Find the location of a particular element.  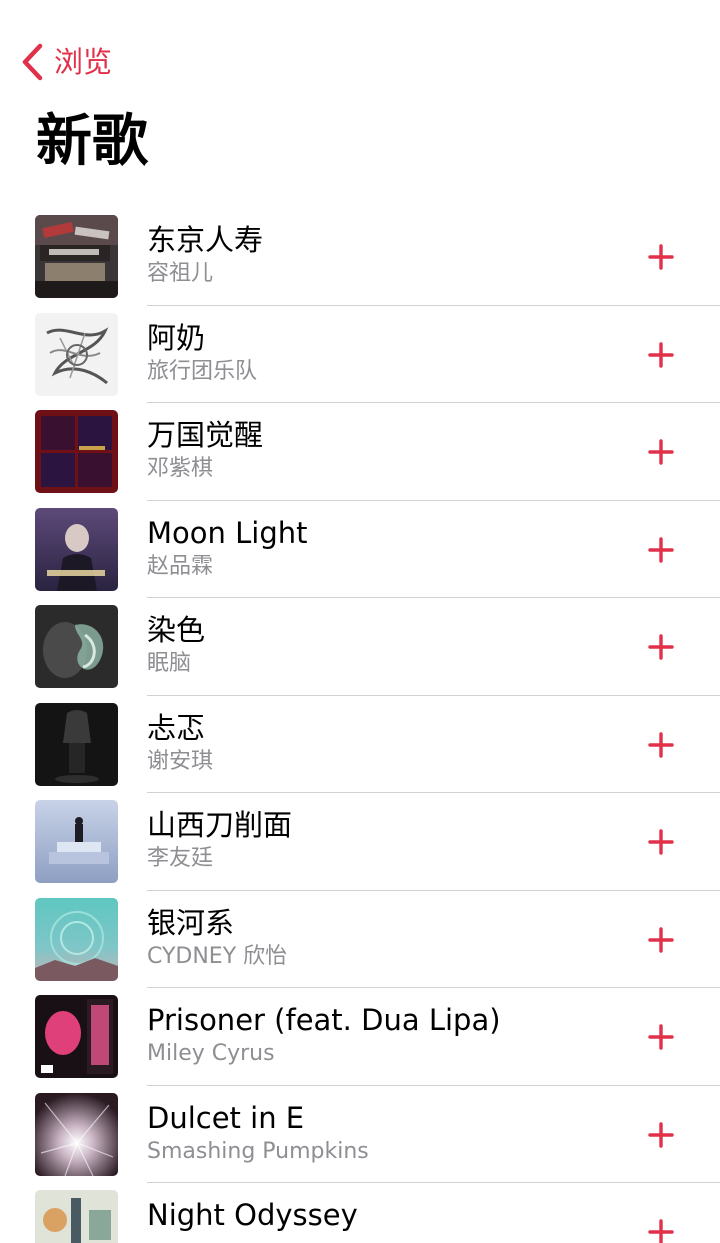

song-title: Moon Light is located at coordinates (227, 532).